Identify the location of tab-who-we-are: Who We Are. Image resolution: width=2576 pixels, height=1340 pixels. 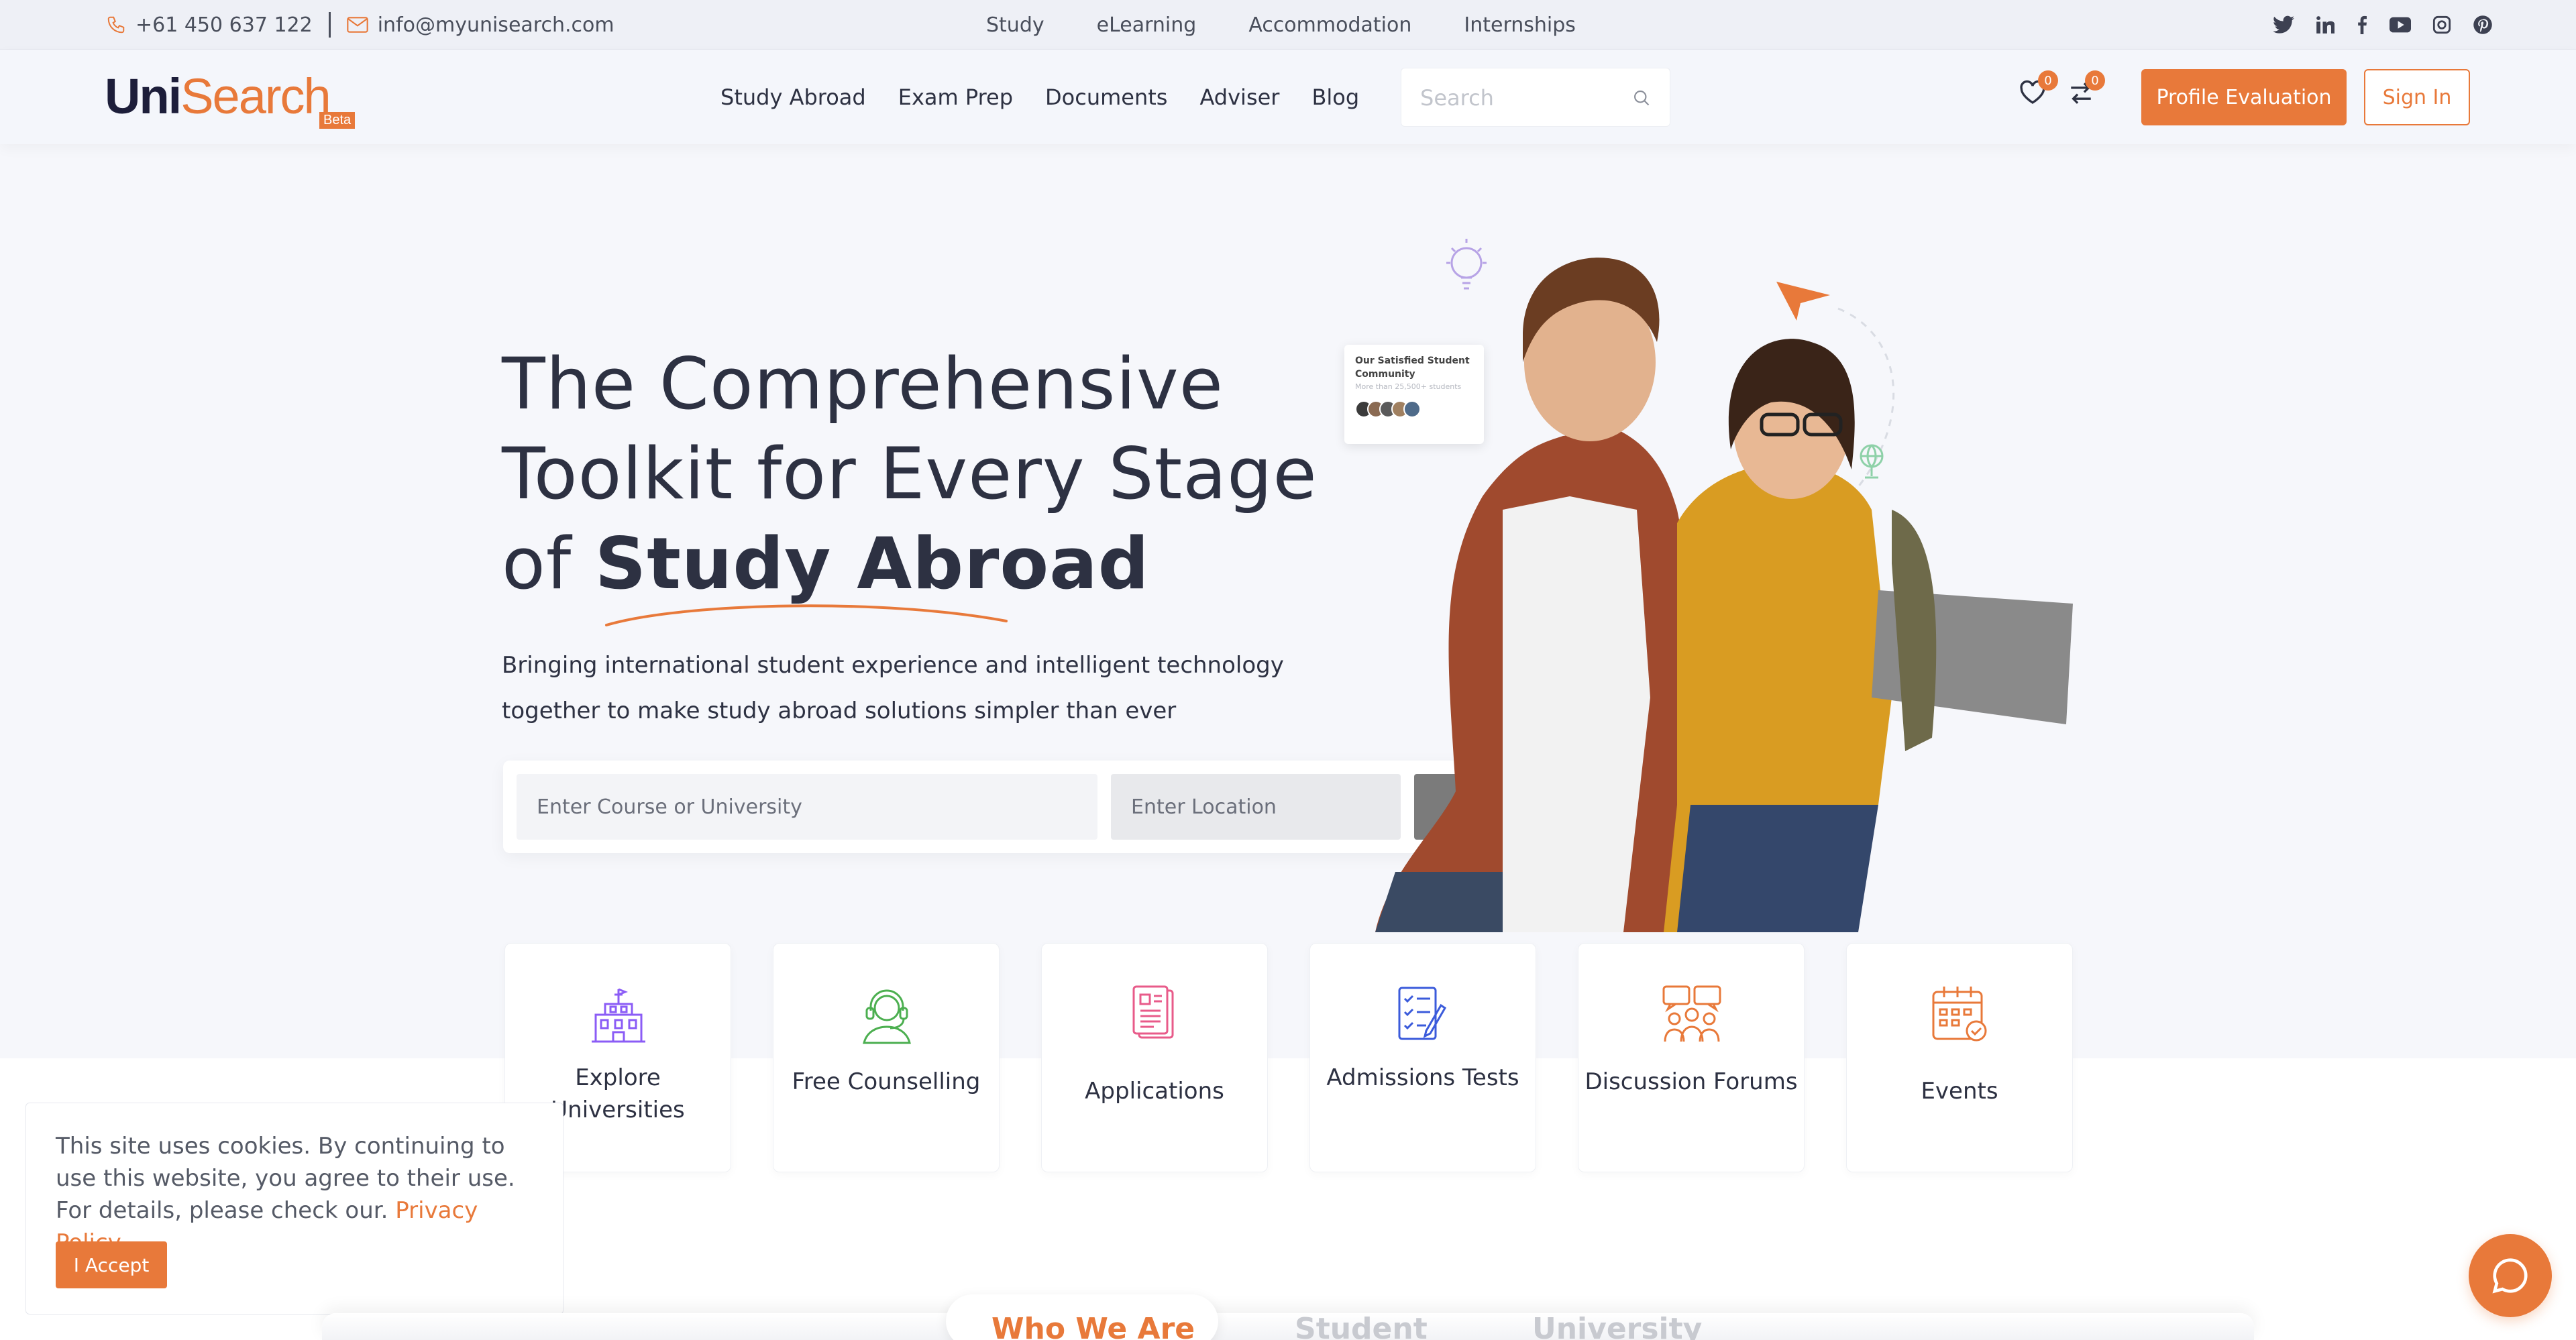
(1093, 1326).